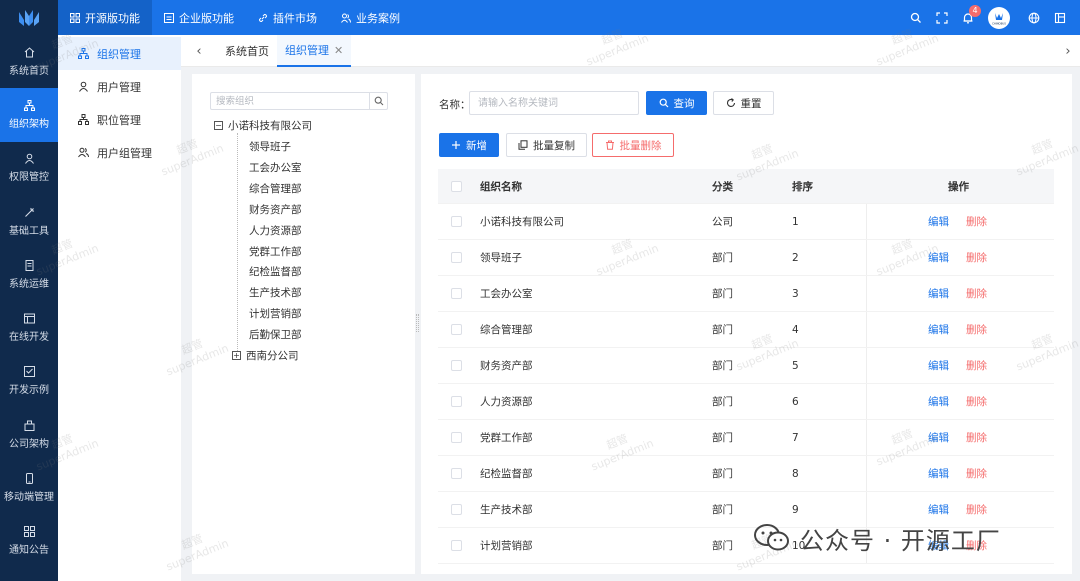 This screenshot has width=1080, height=581. I want to click on tree-node-root: − 小诺科技有限公司, so click(263, 125).